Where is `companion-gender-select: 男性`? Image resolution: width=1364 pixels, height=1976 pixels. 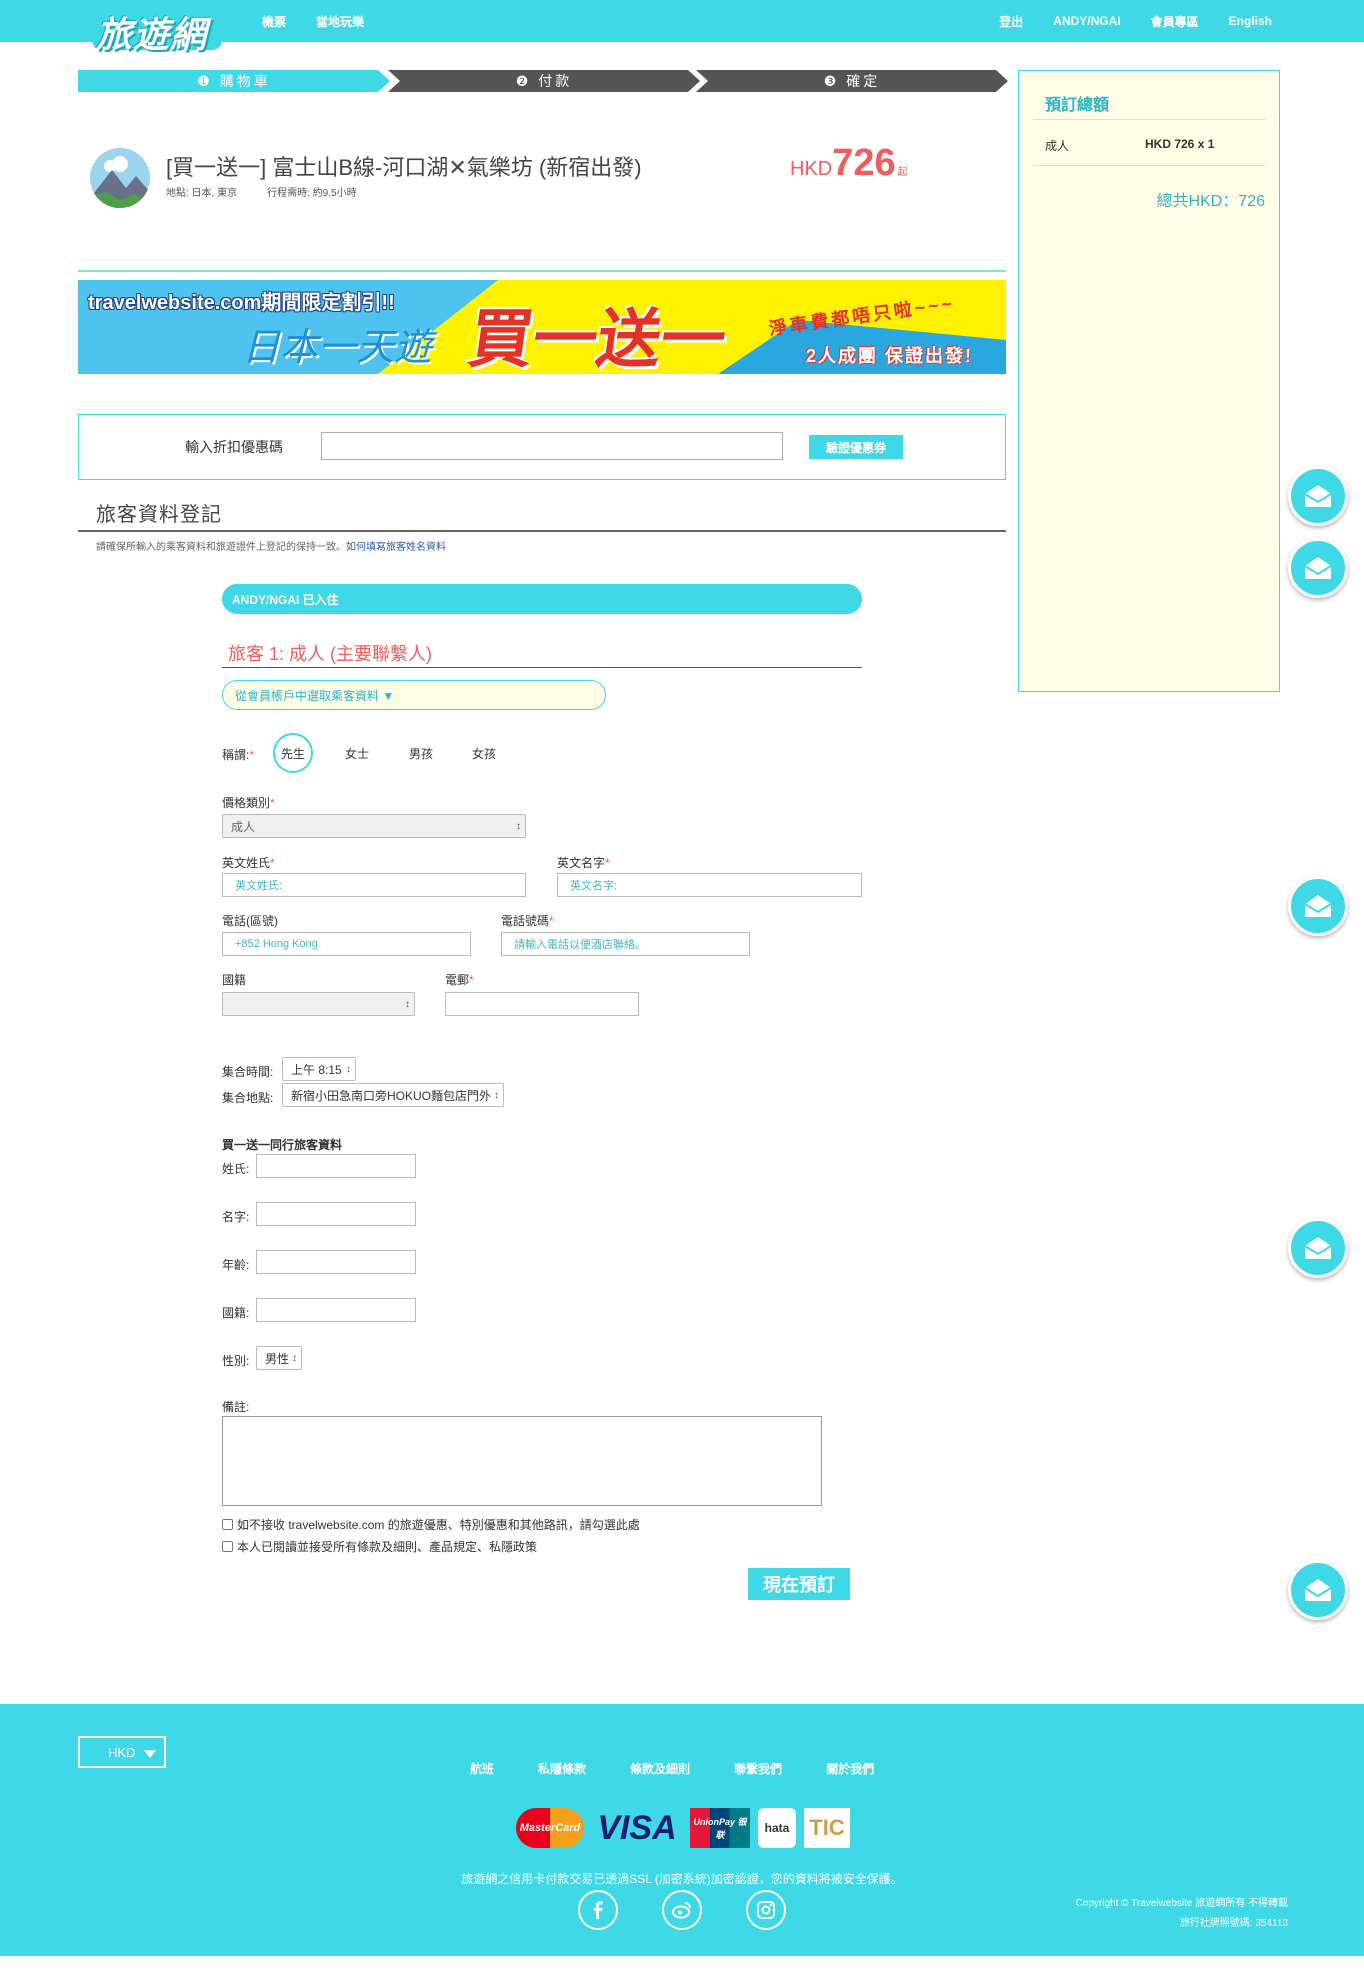 companion-gender-select: 男性 is located at coordinates (279, 1358).